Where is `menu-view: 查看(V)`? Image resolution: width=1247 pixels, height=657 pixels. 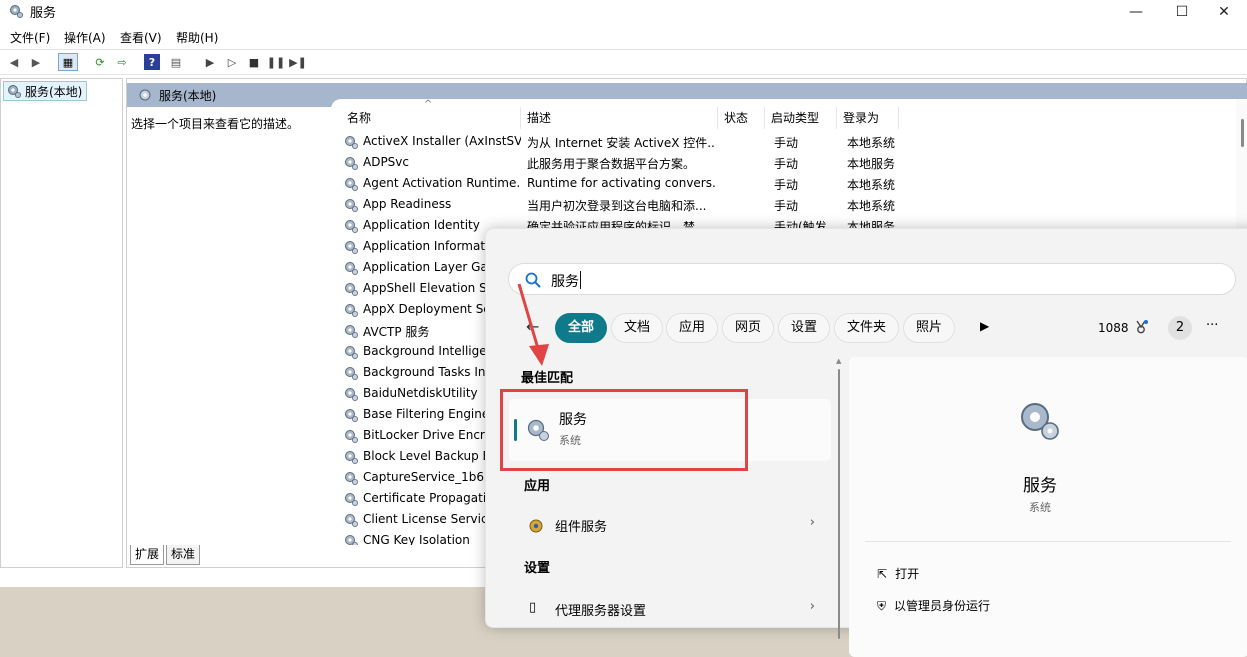 menu-view: 查看(V) is located at coordinates (141, 37).